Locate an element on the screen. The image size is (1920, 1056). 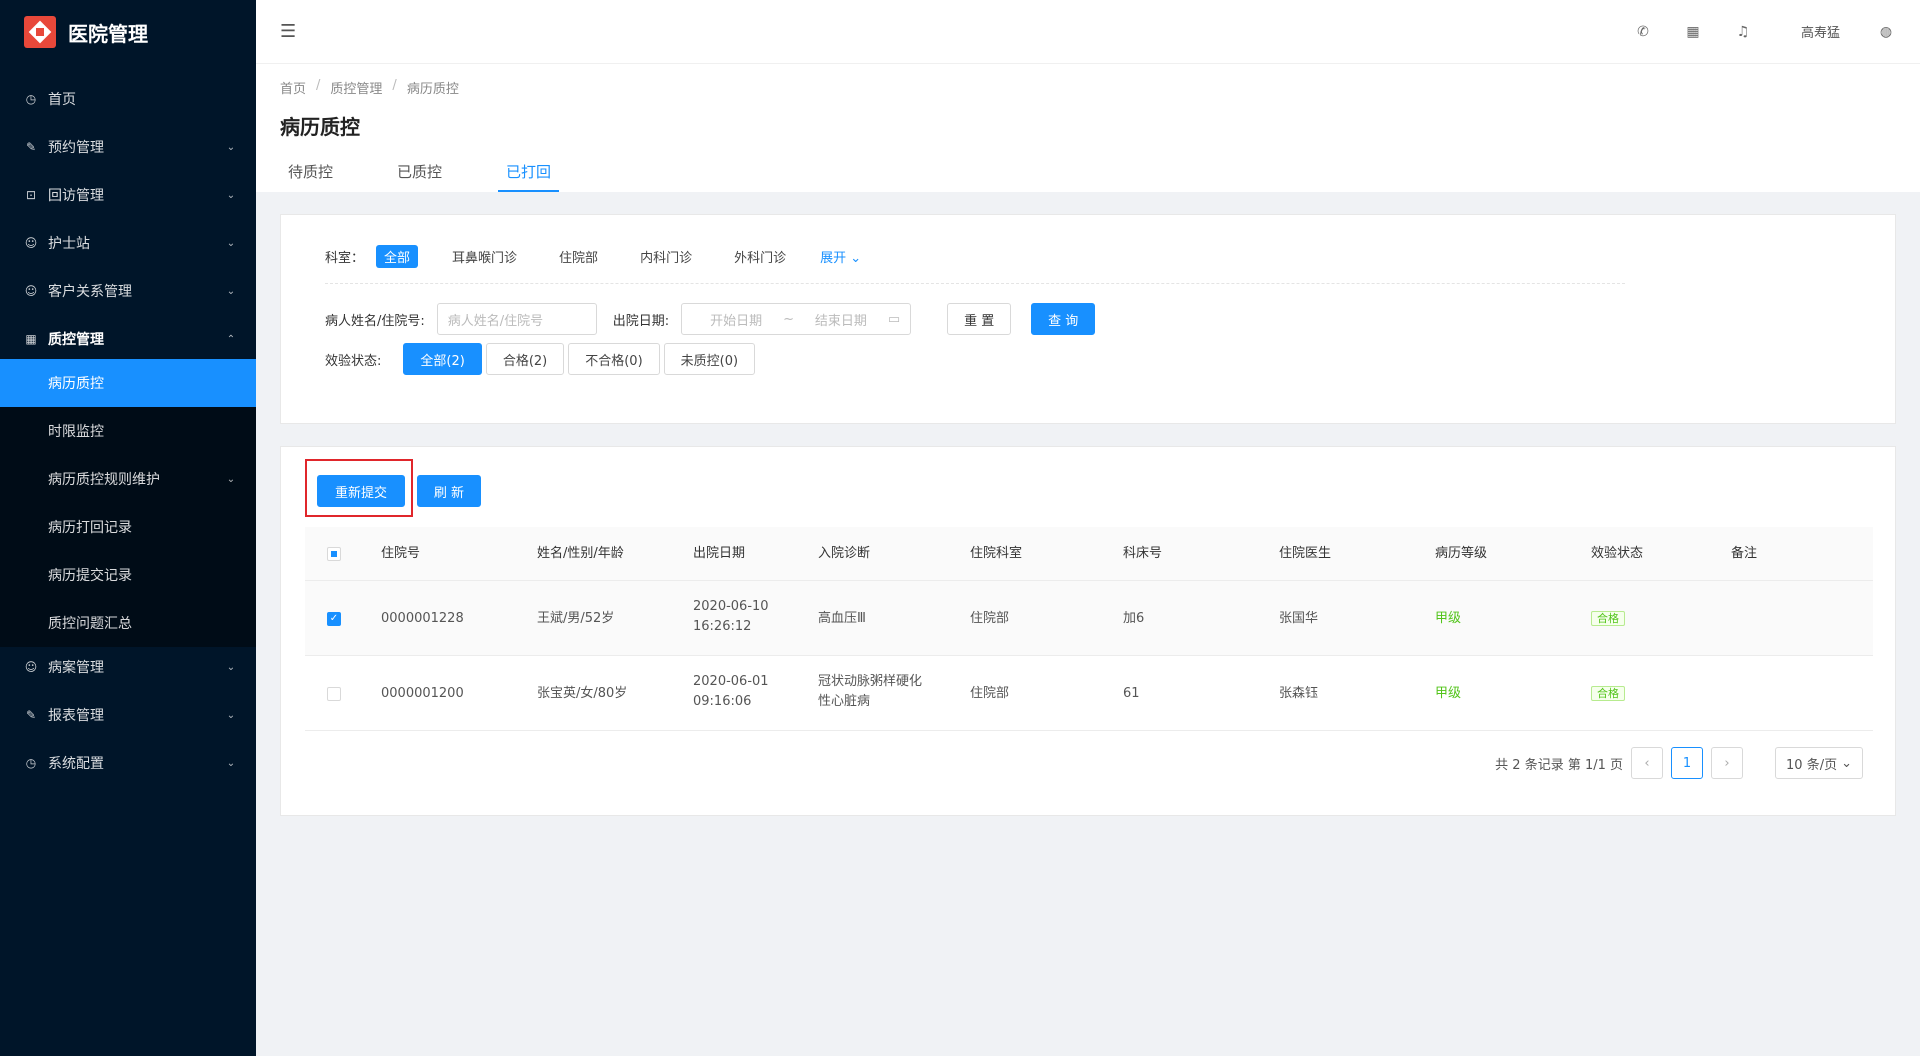
sidebar-subitem-record-qc: 病历质控 is located at coordinates (128, 383).